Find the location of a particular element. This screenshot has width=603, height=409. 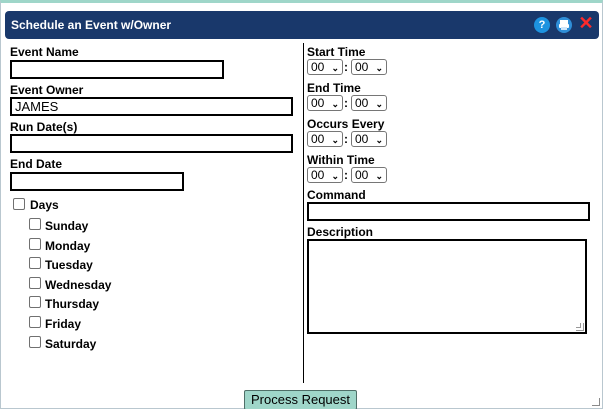

command-input is located at coordinates (448, 211).